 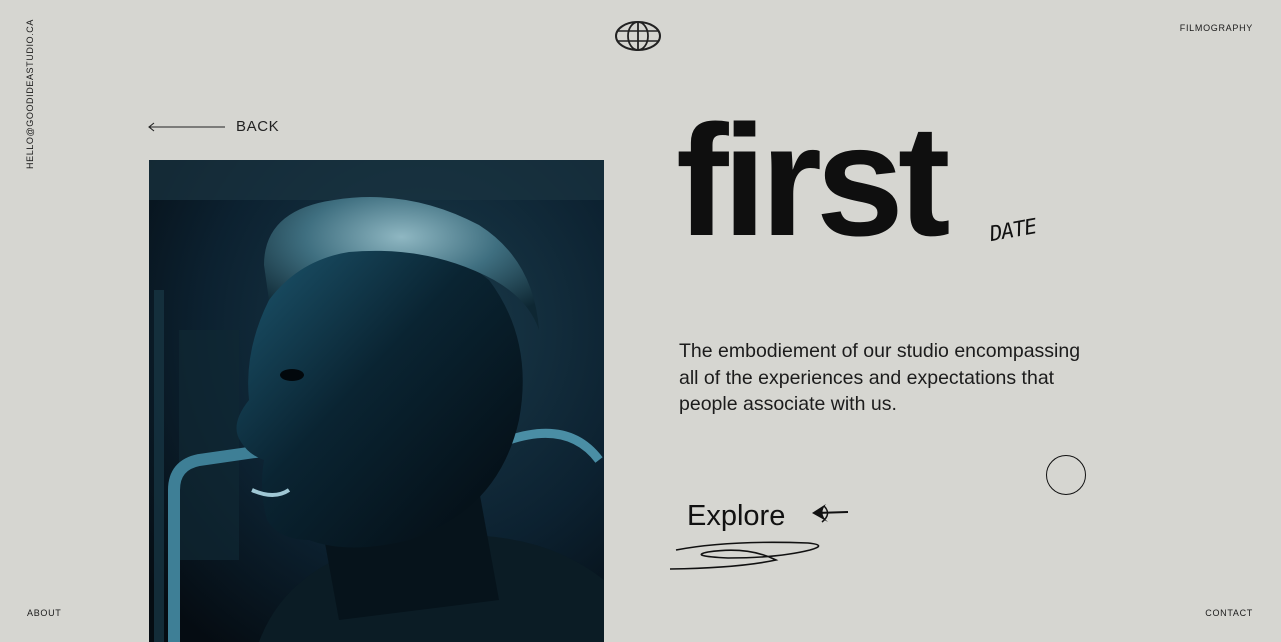 What do you see at coordinates (1216, 28) in the screenshot?
I see `nav-filmography: FILMOGRAPHY` at bounding box center [1216, 28].